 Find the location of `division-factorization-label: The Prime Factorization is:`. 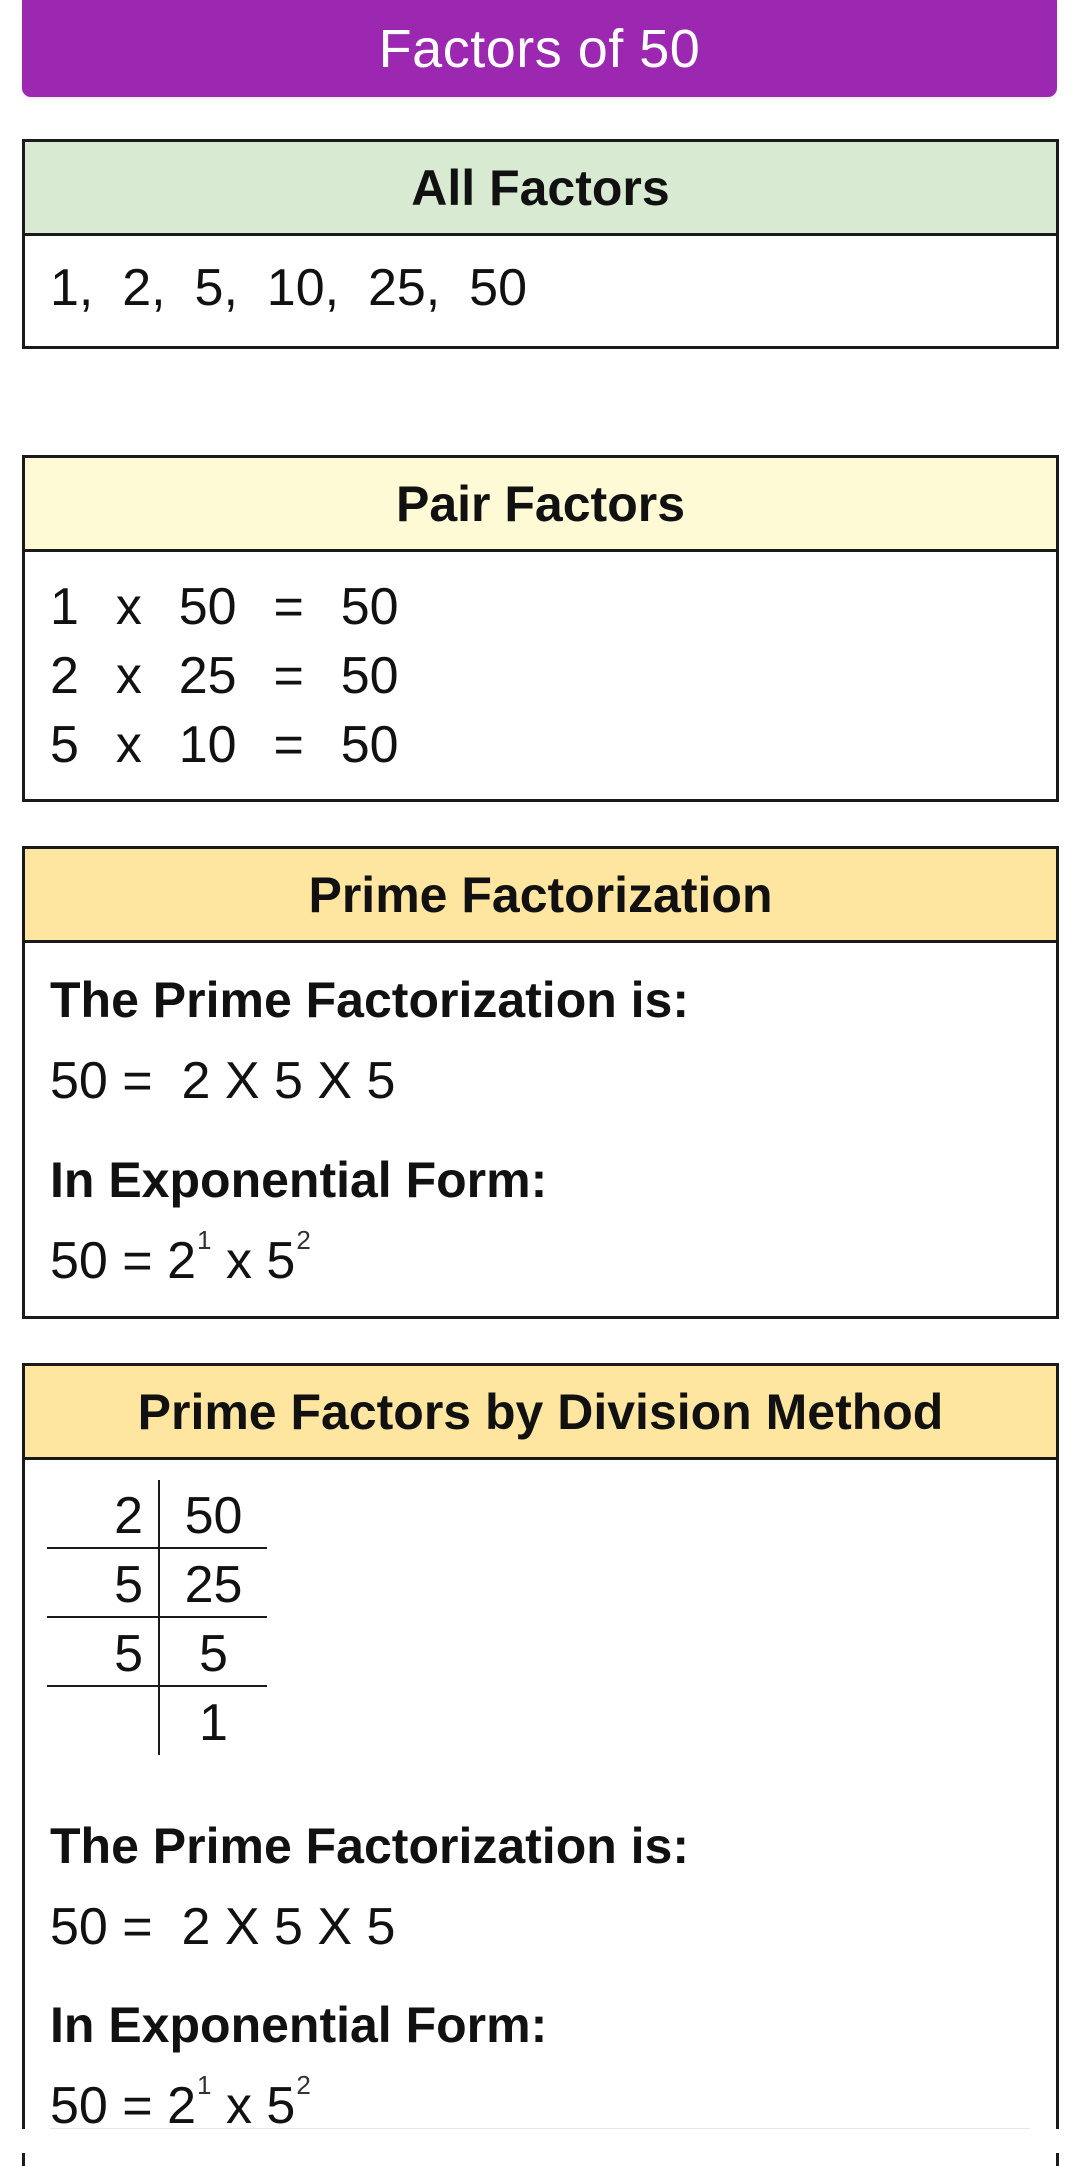

division-factorization-label: The Prime Factorization is: is located at coordinates (370, 1846).